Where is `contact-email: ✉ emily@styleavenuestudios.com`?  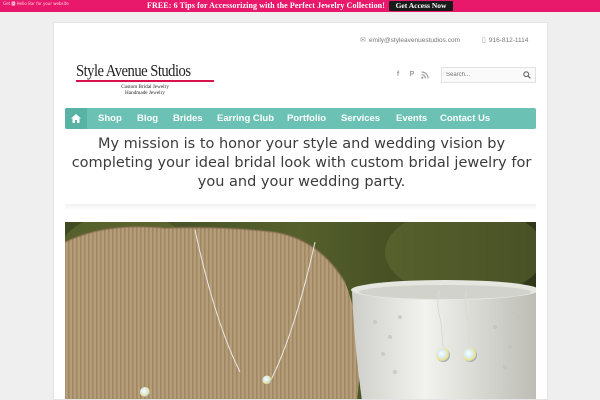
contact-email: ✉ emily@styleavenuestudios.com is located at coordinates (410, 40).